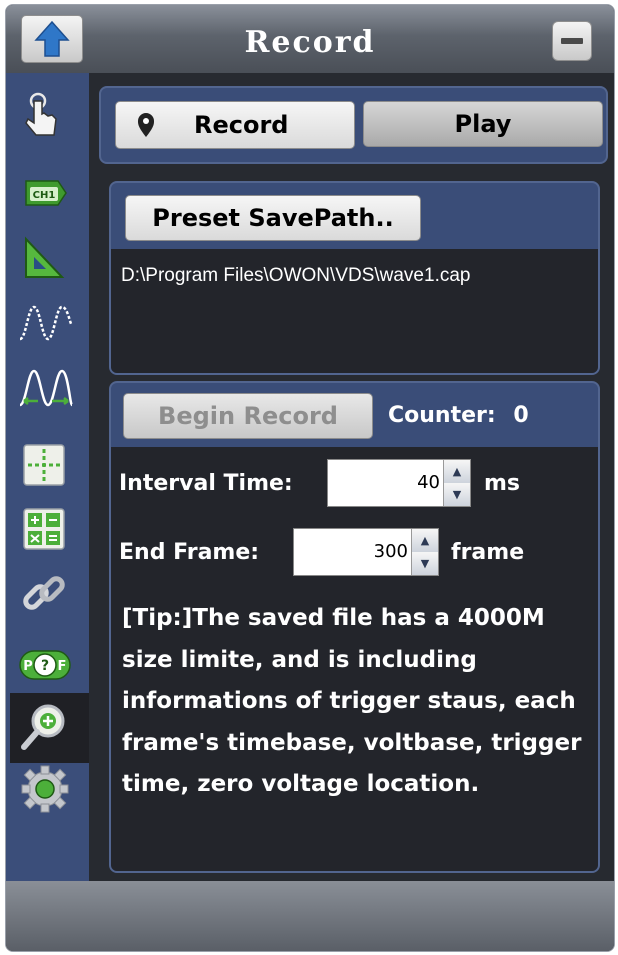 Image resolution: width=618 pixels, height=955 pixels. I want to click on cursor-icon, so click(45, 467).